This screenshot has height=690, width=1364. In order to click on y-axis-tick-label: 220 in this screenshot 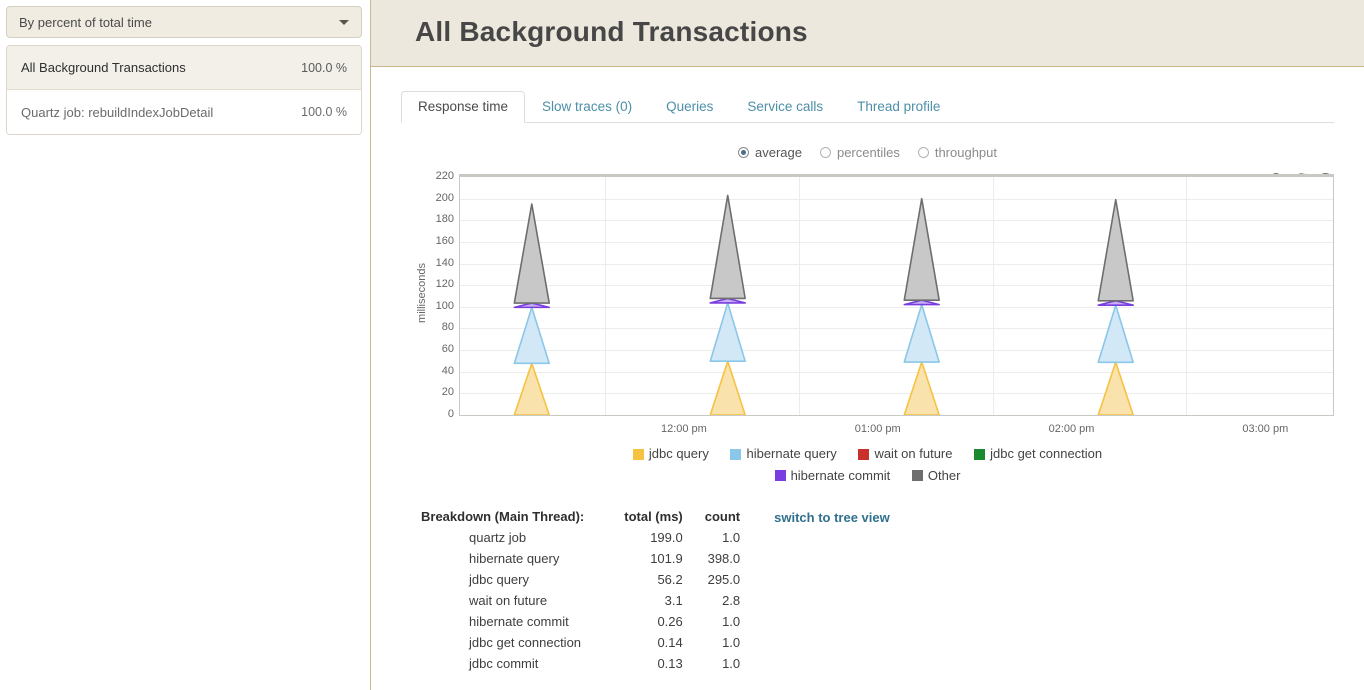, I will do `click(444, 176)`.